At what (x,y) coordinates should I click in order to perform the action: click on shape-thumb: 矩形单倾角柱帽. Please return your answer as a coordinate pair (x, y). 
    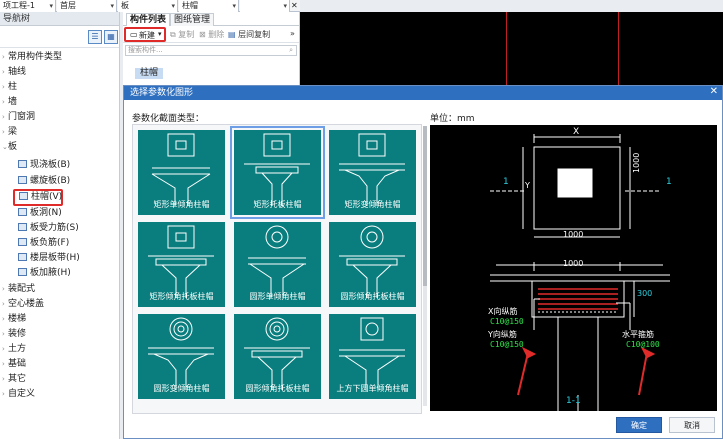
    Looking at the image, I should click on (181, 172).